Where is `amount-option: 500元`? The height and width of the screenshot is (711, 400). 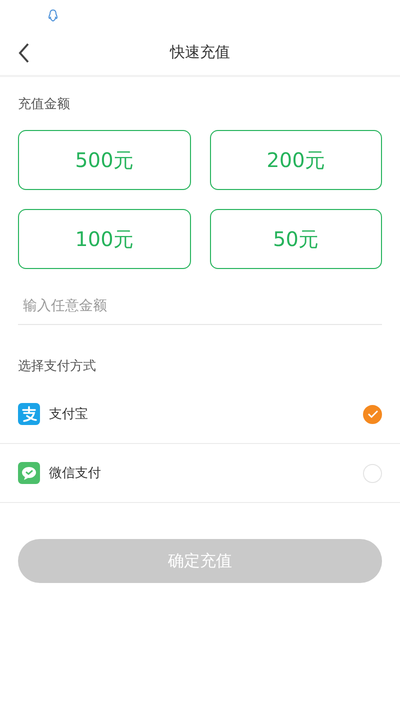
amount-option: 500元 is located at coordinates (104, 160).